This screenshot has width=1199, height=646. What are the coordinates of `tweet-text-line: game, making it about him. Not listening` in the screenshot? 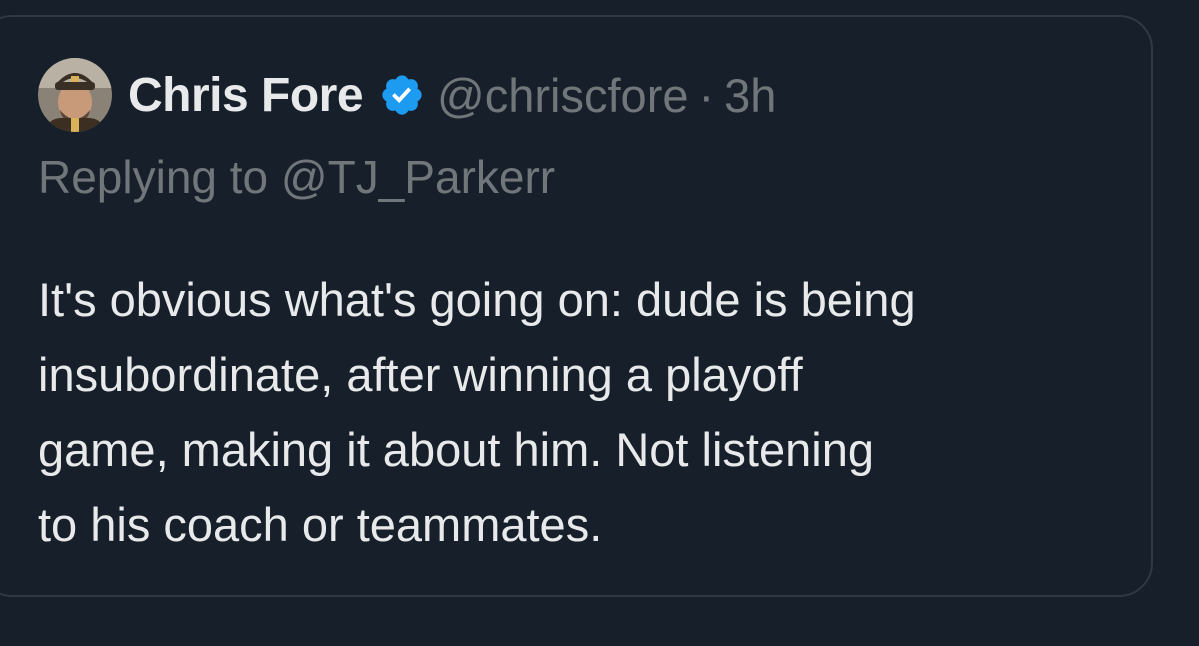 It's located at (456, 449).